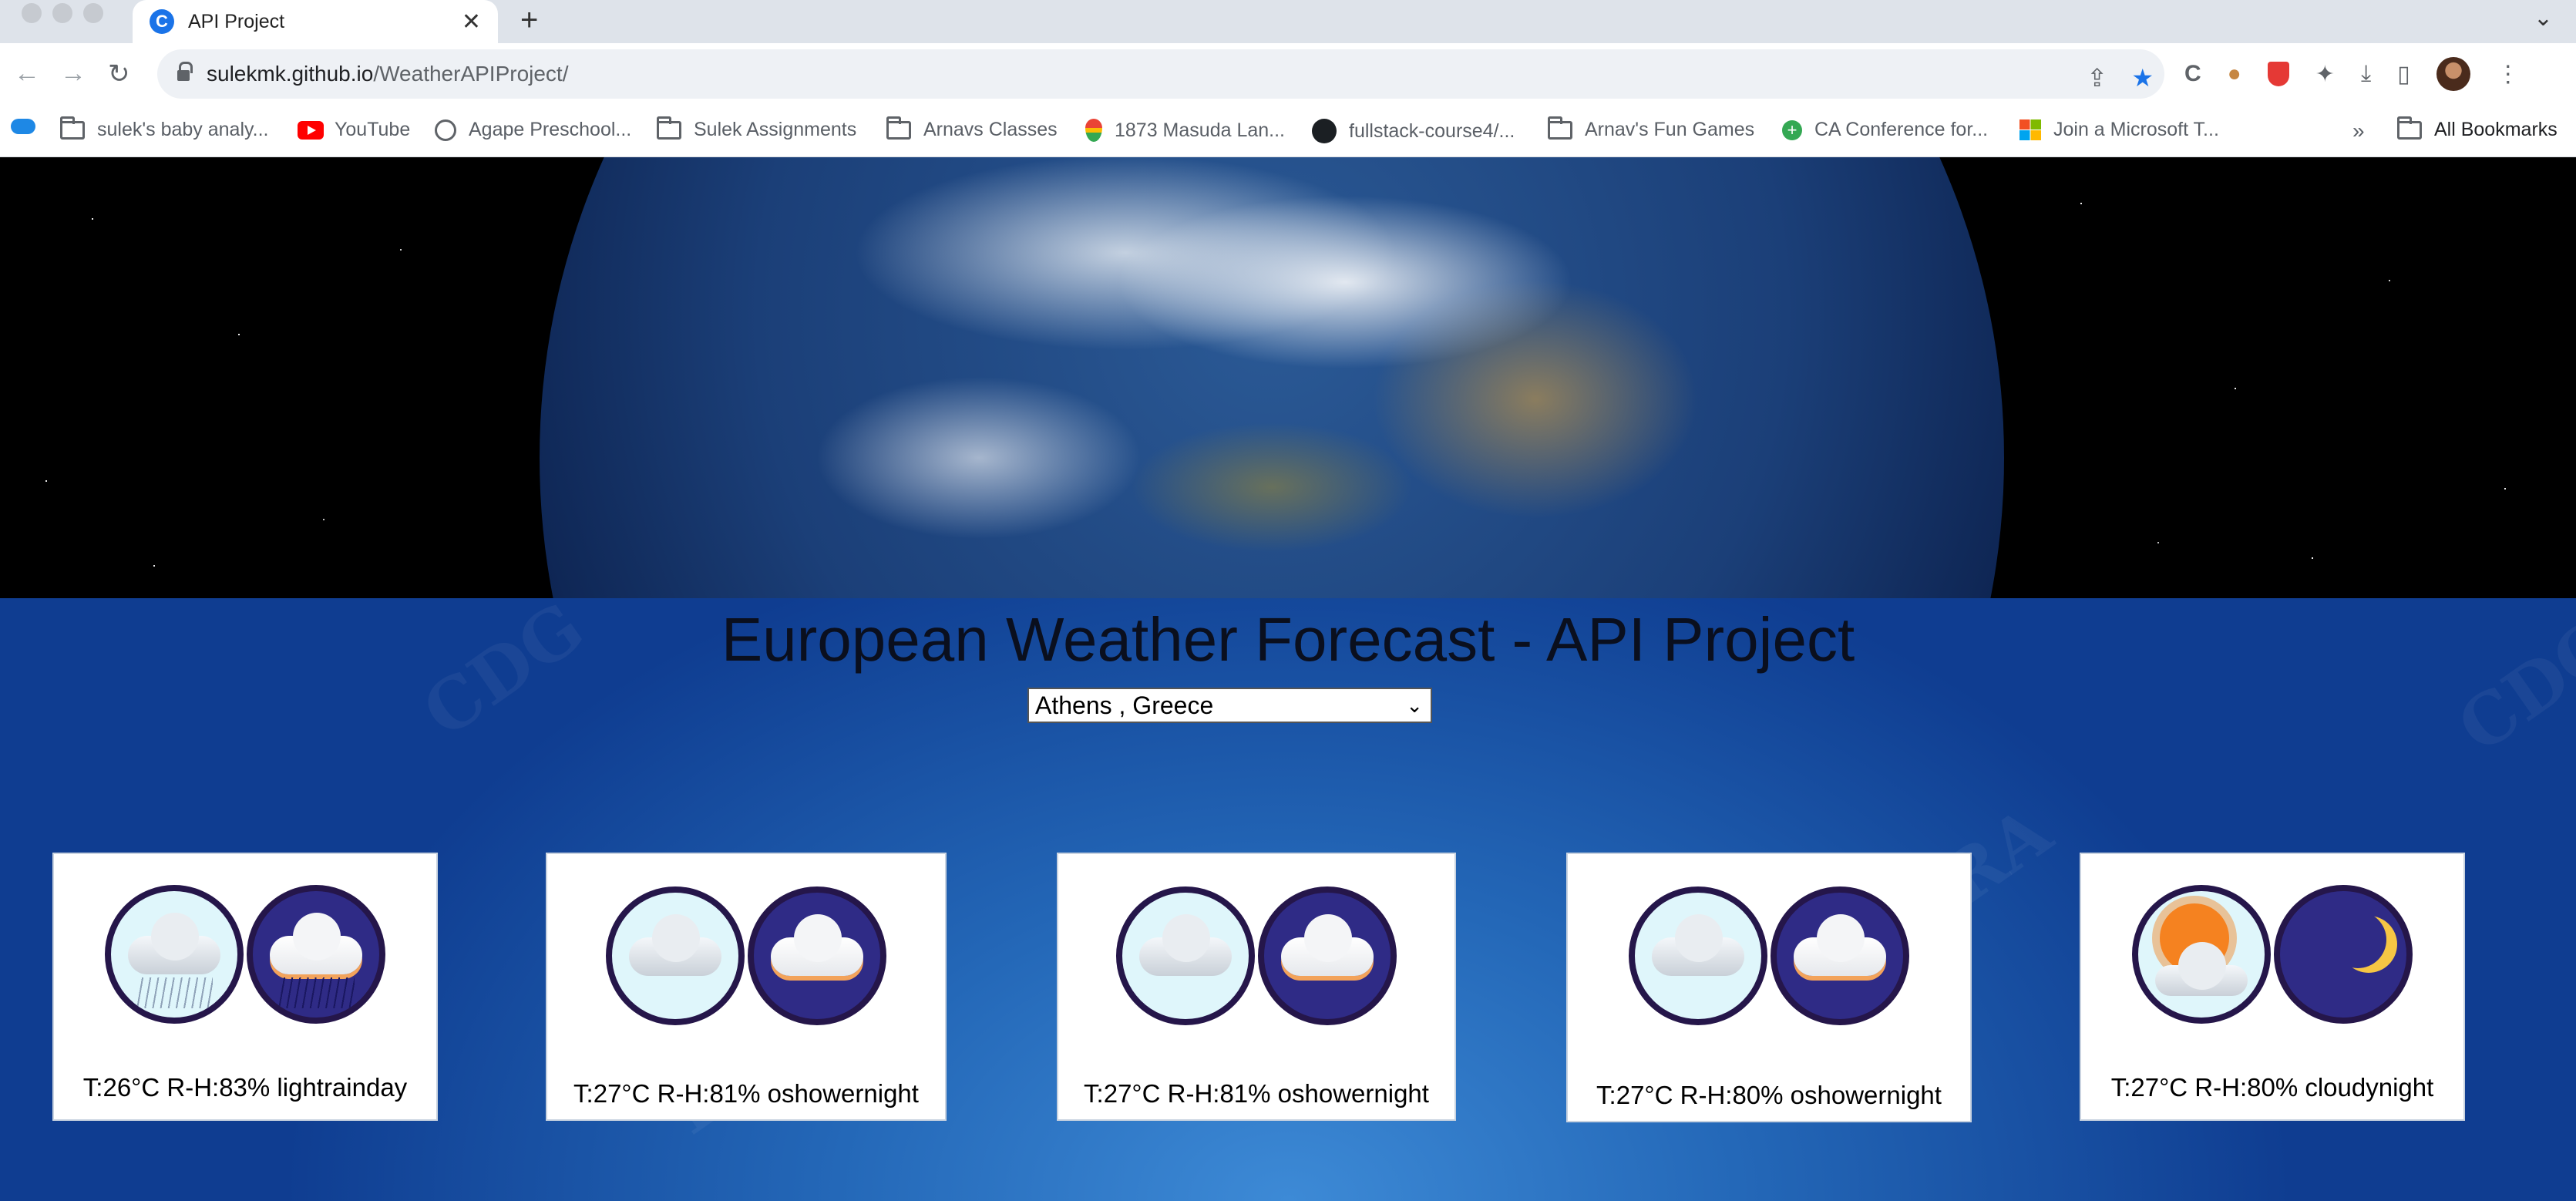 The image size is (2576, 1201). I want to click on city-select: Athens , Greece ⌄, so click(1229, 705).